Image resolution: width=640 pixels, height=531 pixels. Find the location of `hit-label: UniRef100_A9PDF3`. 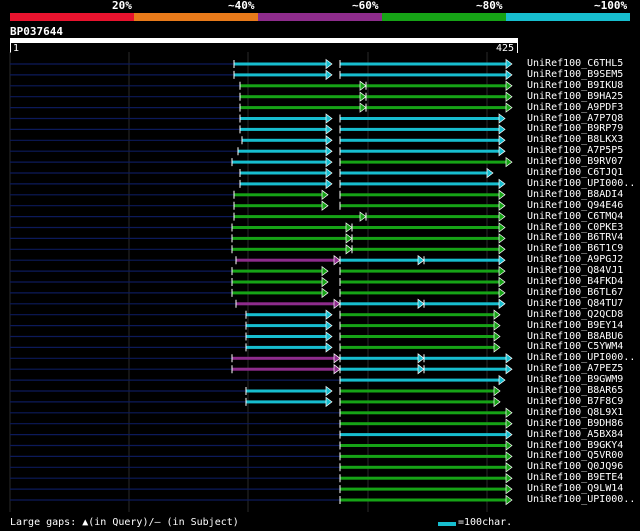

hit-label: UniRef100_A9PDF3 is located at coordinates (575, 107).